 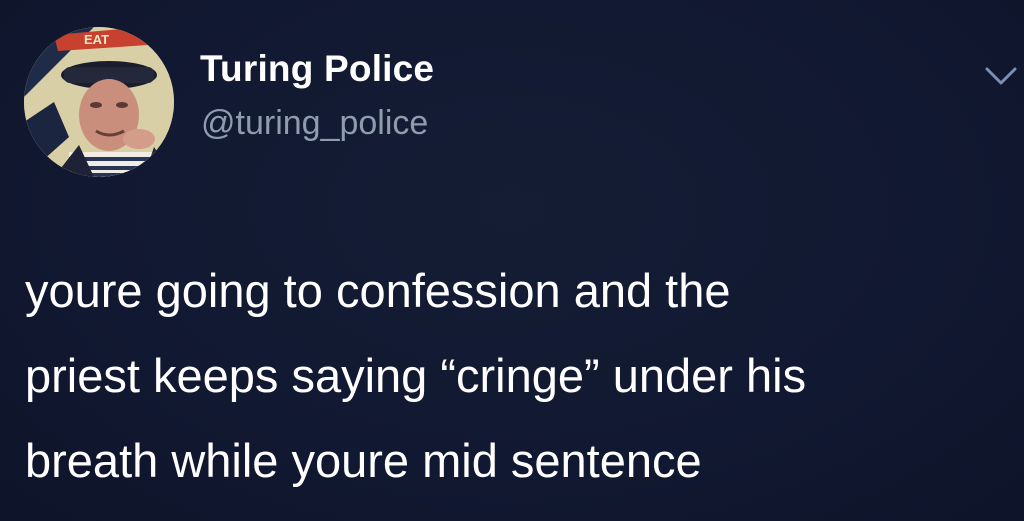 What do you see at coordinates (317, 69) in the screenshot?
I see `author-display-name: Turing Police` at bounding box center [317, 69].